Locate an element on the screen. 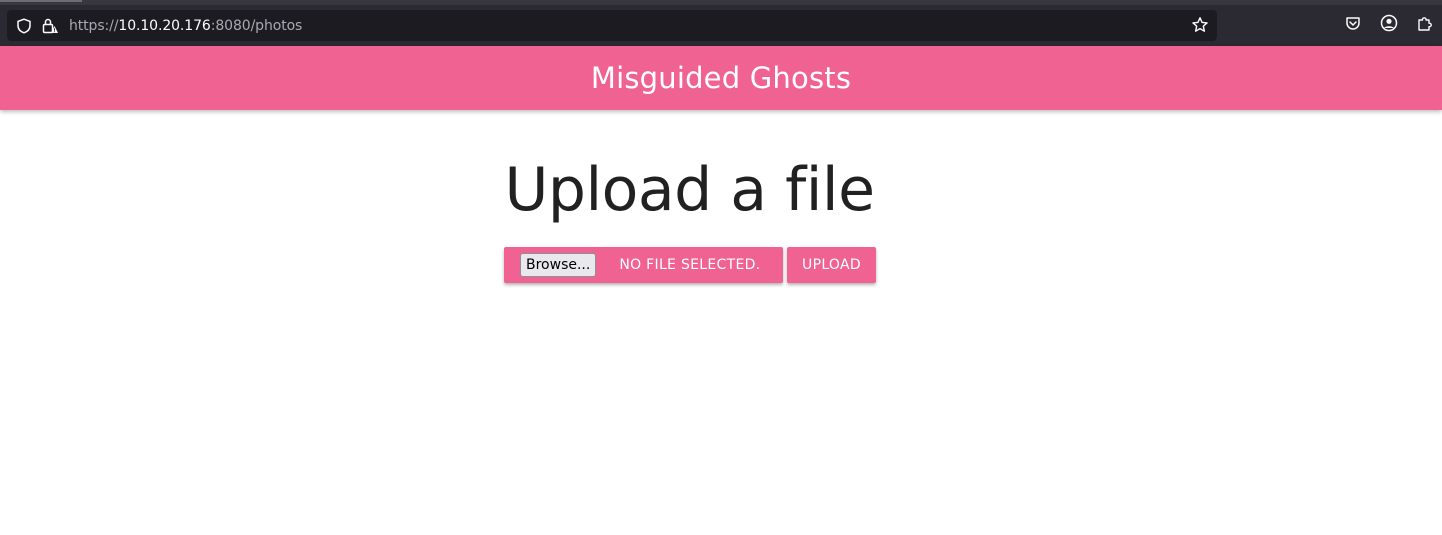 This screenshot has height=535, width=1442. shield-icon is located at coordinates (24, 26).